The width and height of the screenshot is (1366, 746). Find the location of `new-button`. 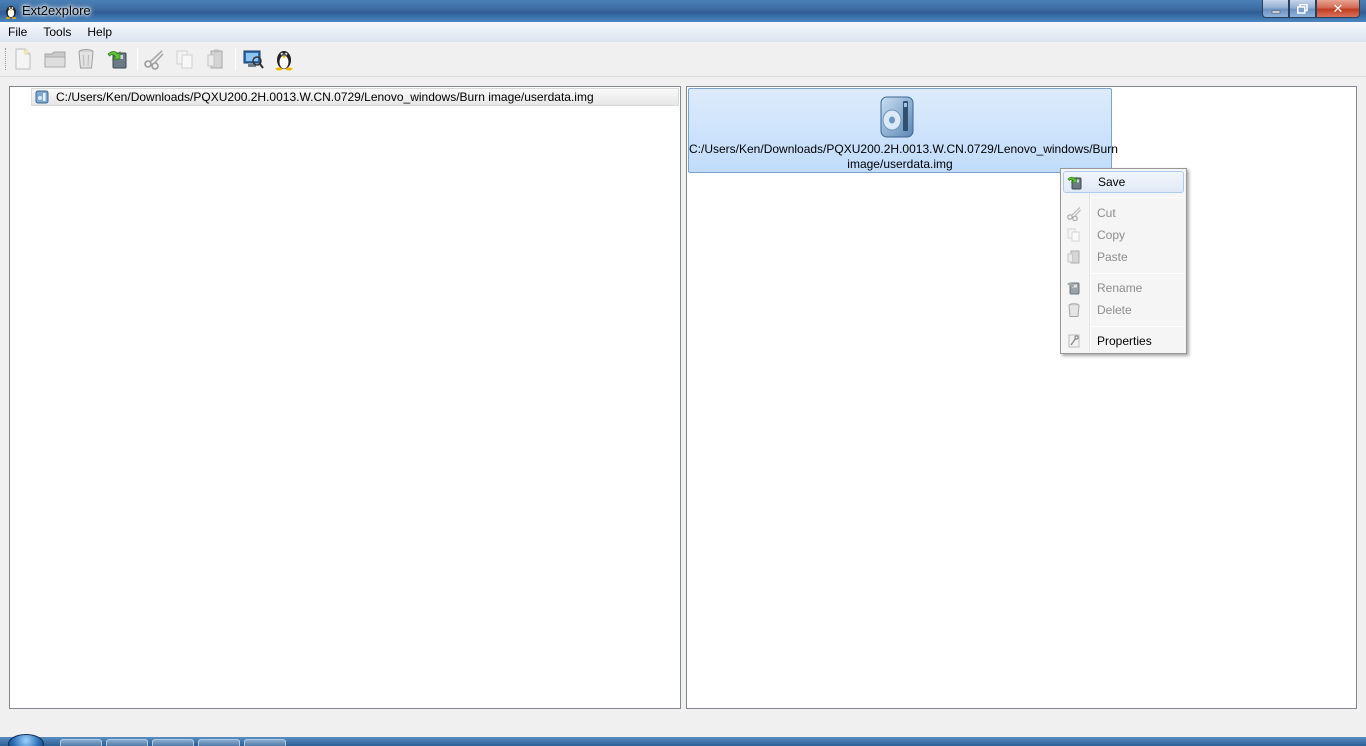

new-button is located at coordinates (23, 59).